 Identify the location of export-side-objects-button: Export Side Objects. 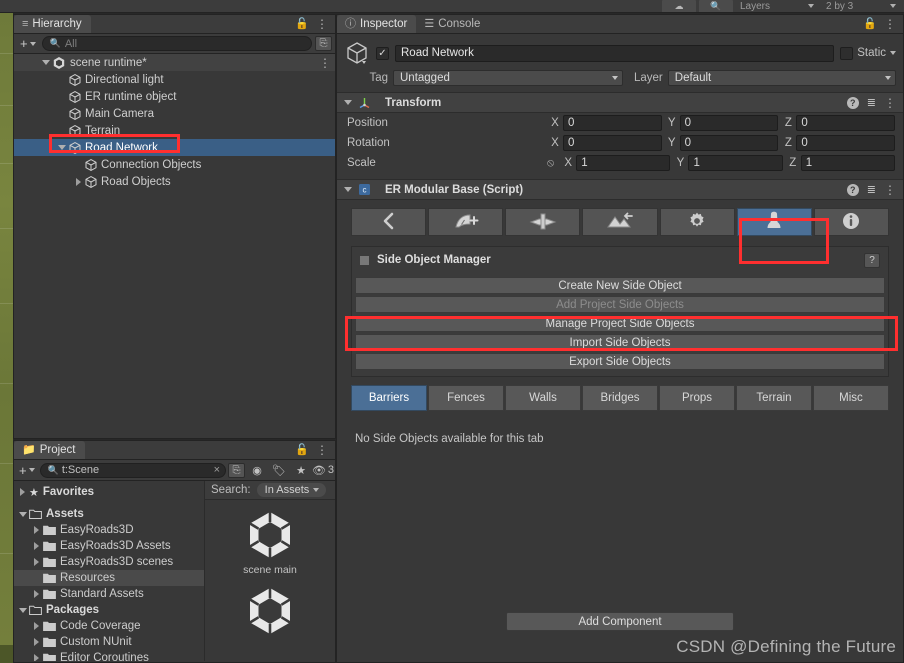
(620, 361).